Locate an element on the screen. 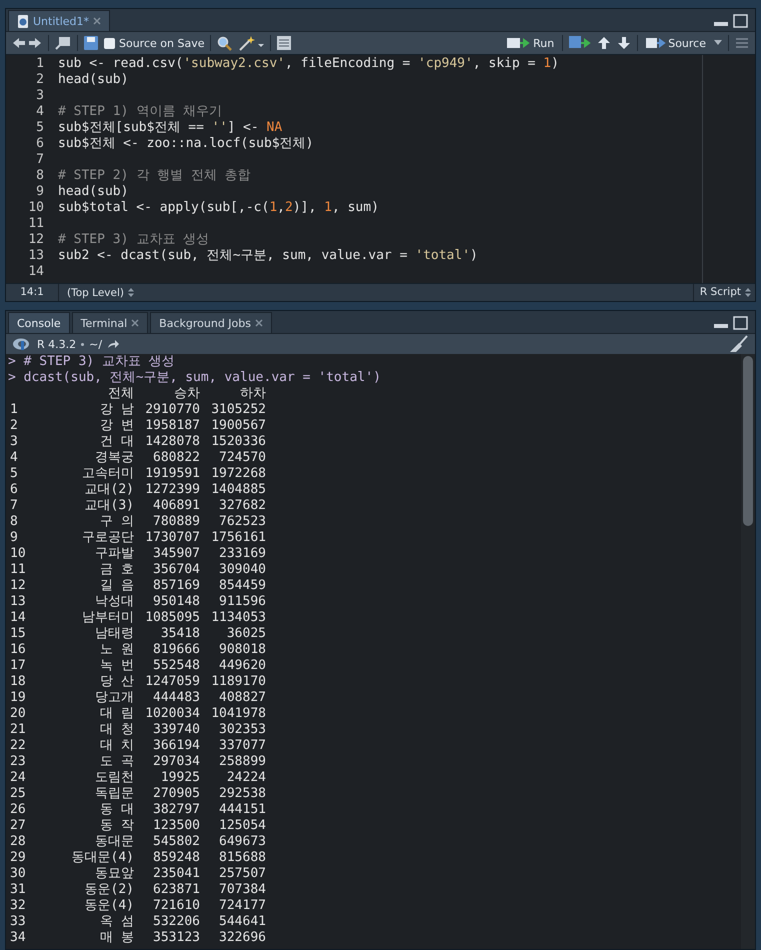 The width and height of the screenshot is (761, 950). line-number: 4 is located at coordinates (40, 112).